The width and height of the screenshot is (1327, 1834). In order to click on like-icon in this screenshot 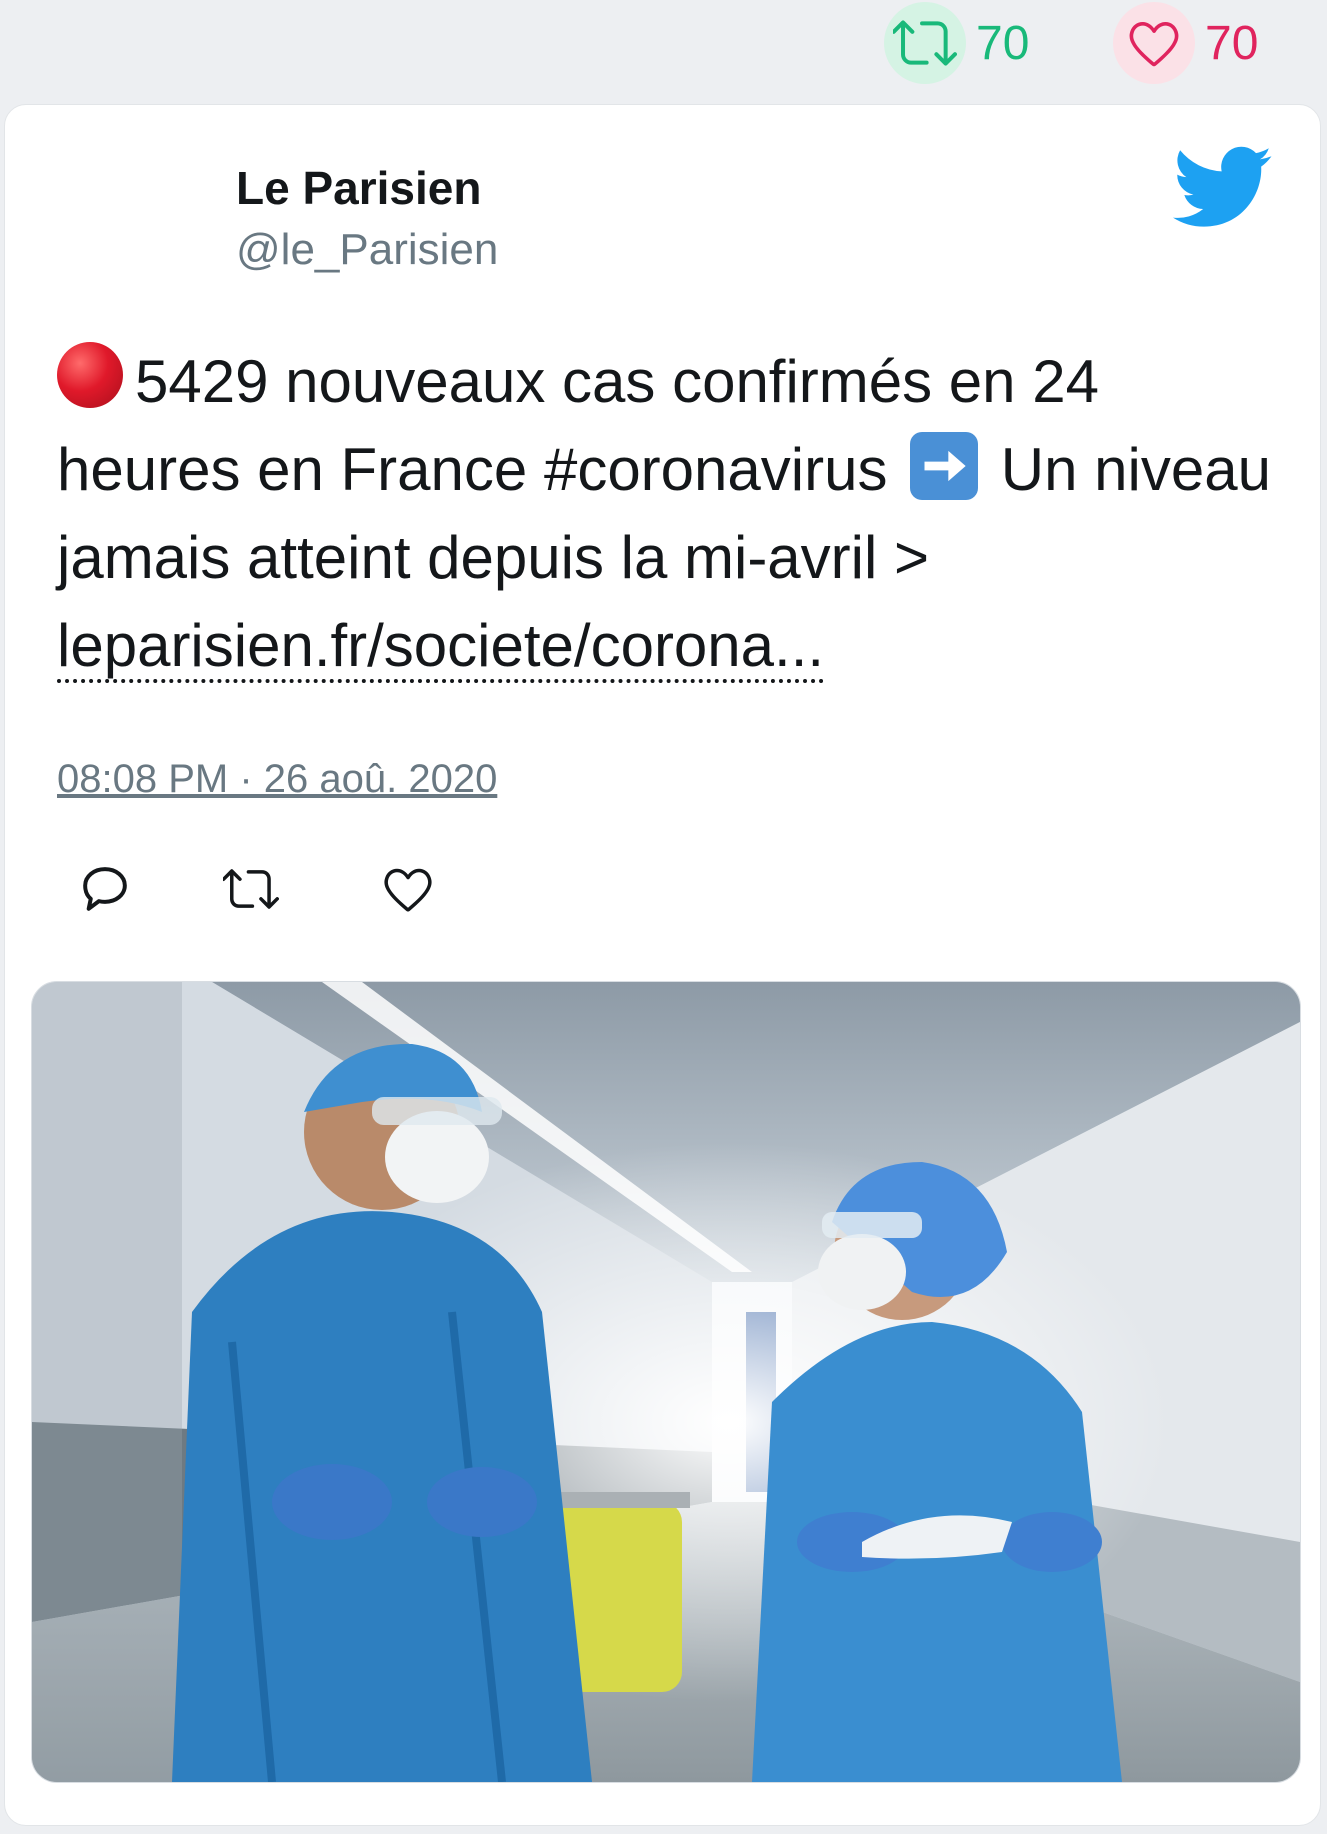, I will do `click(408, 889)`.